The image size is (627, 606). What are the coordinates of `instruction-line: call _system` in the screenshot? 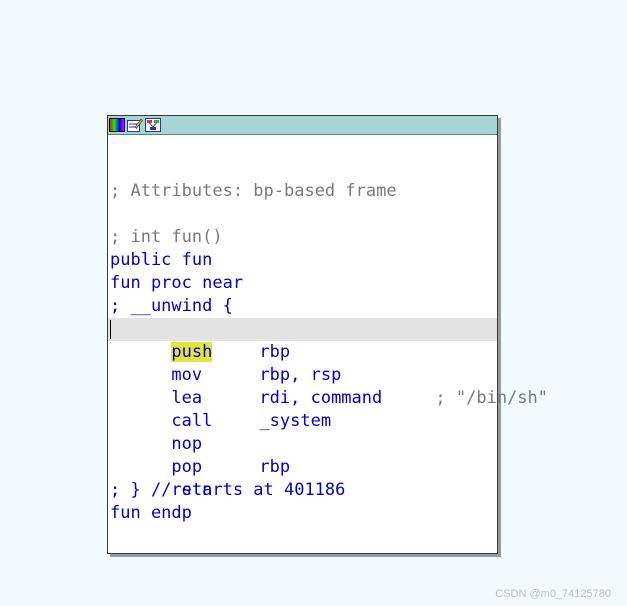 It's located at (302, 409).